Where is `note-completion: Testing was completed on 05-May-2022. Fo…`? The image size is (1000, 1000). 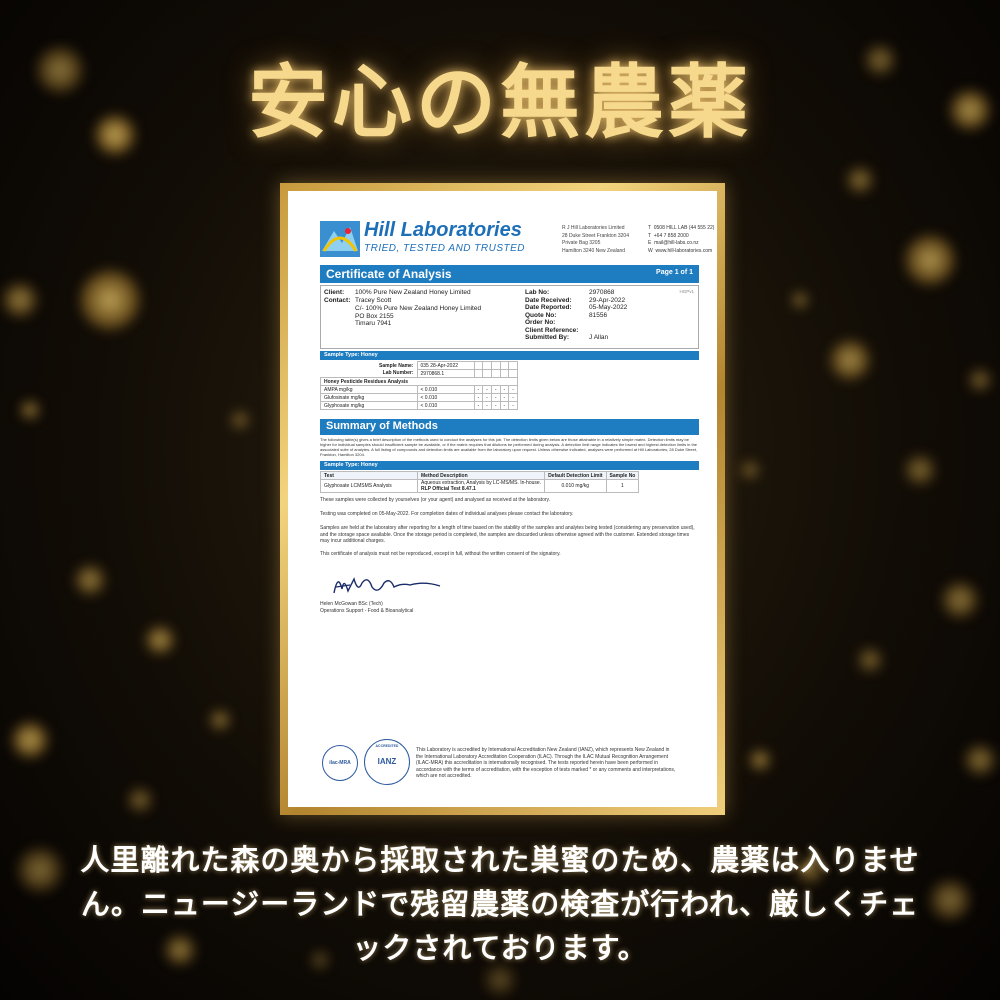
note-completion: Testing was completed on 05-May-2022. Fo… is located at coordinates (447, 514).